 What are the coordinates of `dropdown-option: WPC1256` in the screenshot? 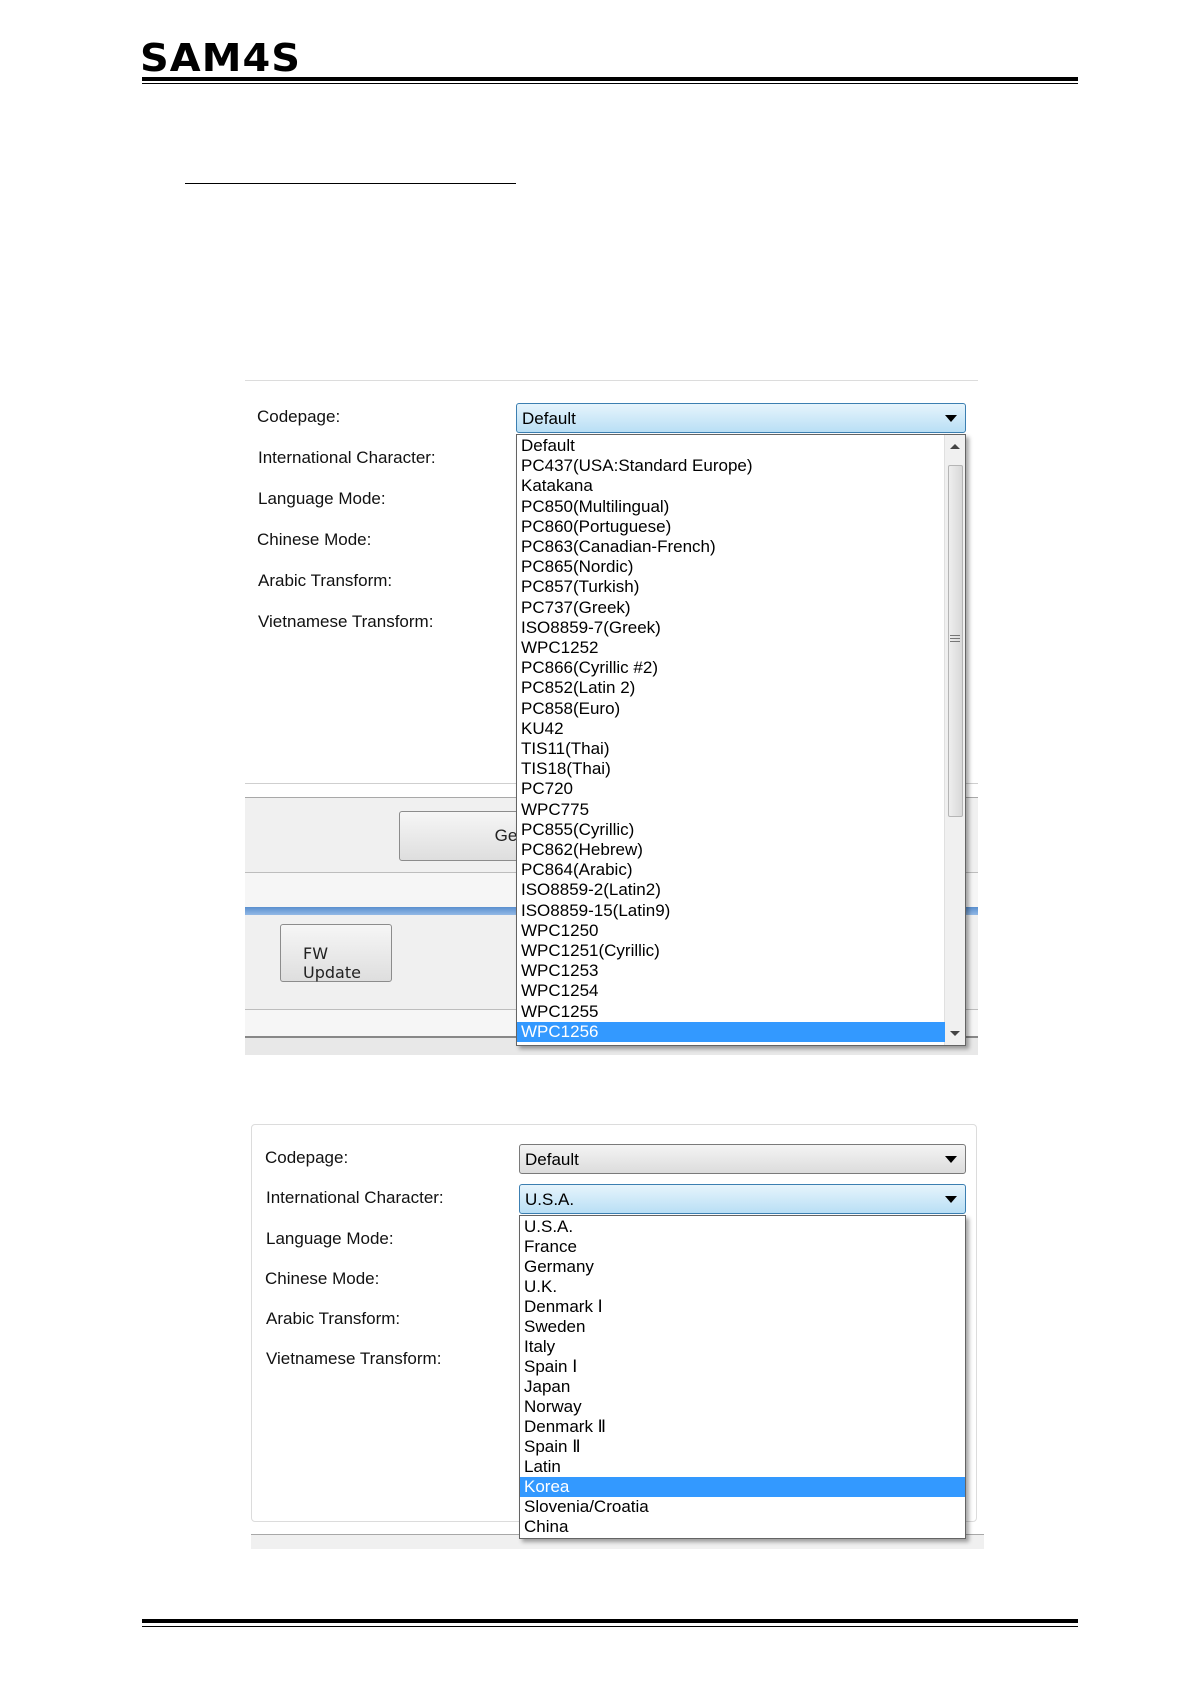 It's located at (731, 1031).